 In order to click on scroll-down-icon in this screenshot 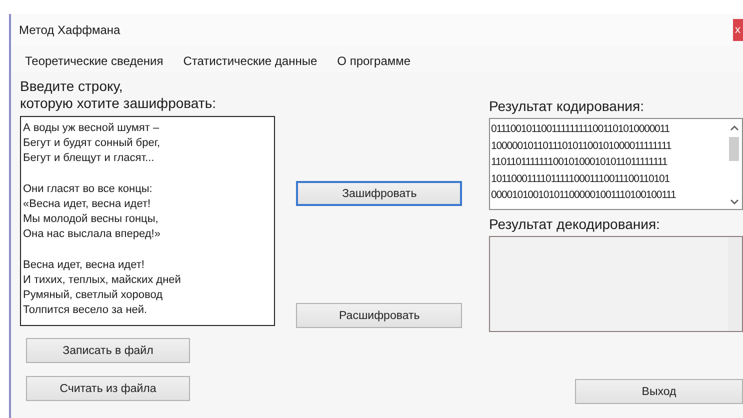, I will do `click(734, 202)`.